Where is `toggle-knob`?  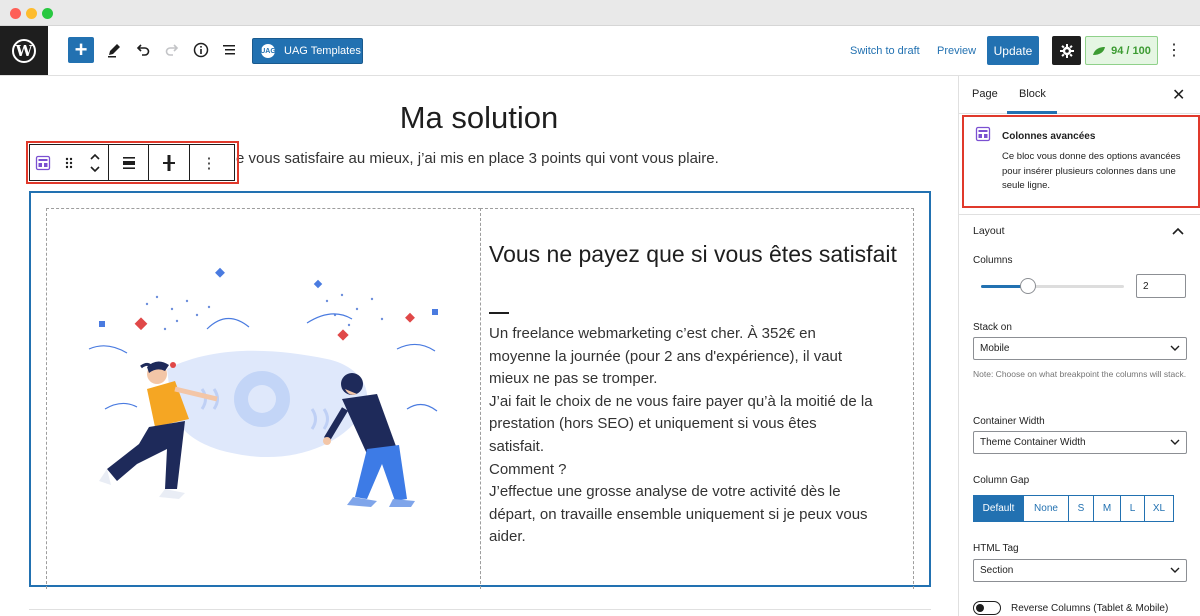 toggle-knob is located at coordinates (980, 608).